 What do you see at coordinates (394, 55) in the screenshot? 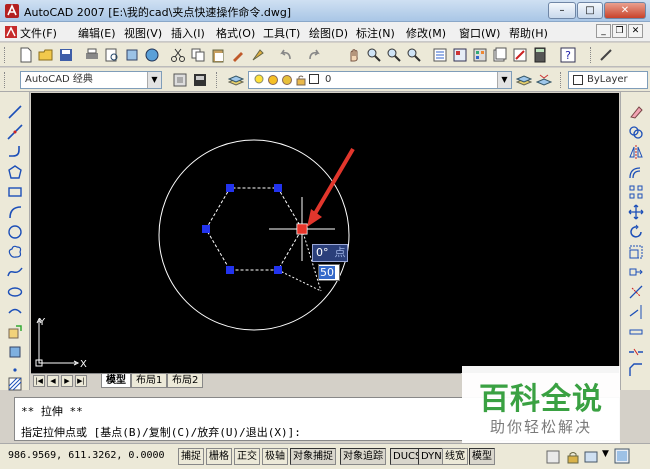
I see `zoom-window-icon` at bounding box center [394, 55].